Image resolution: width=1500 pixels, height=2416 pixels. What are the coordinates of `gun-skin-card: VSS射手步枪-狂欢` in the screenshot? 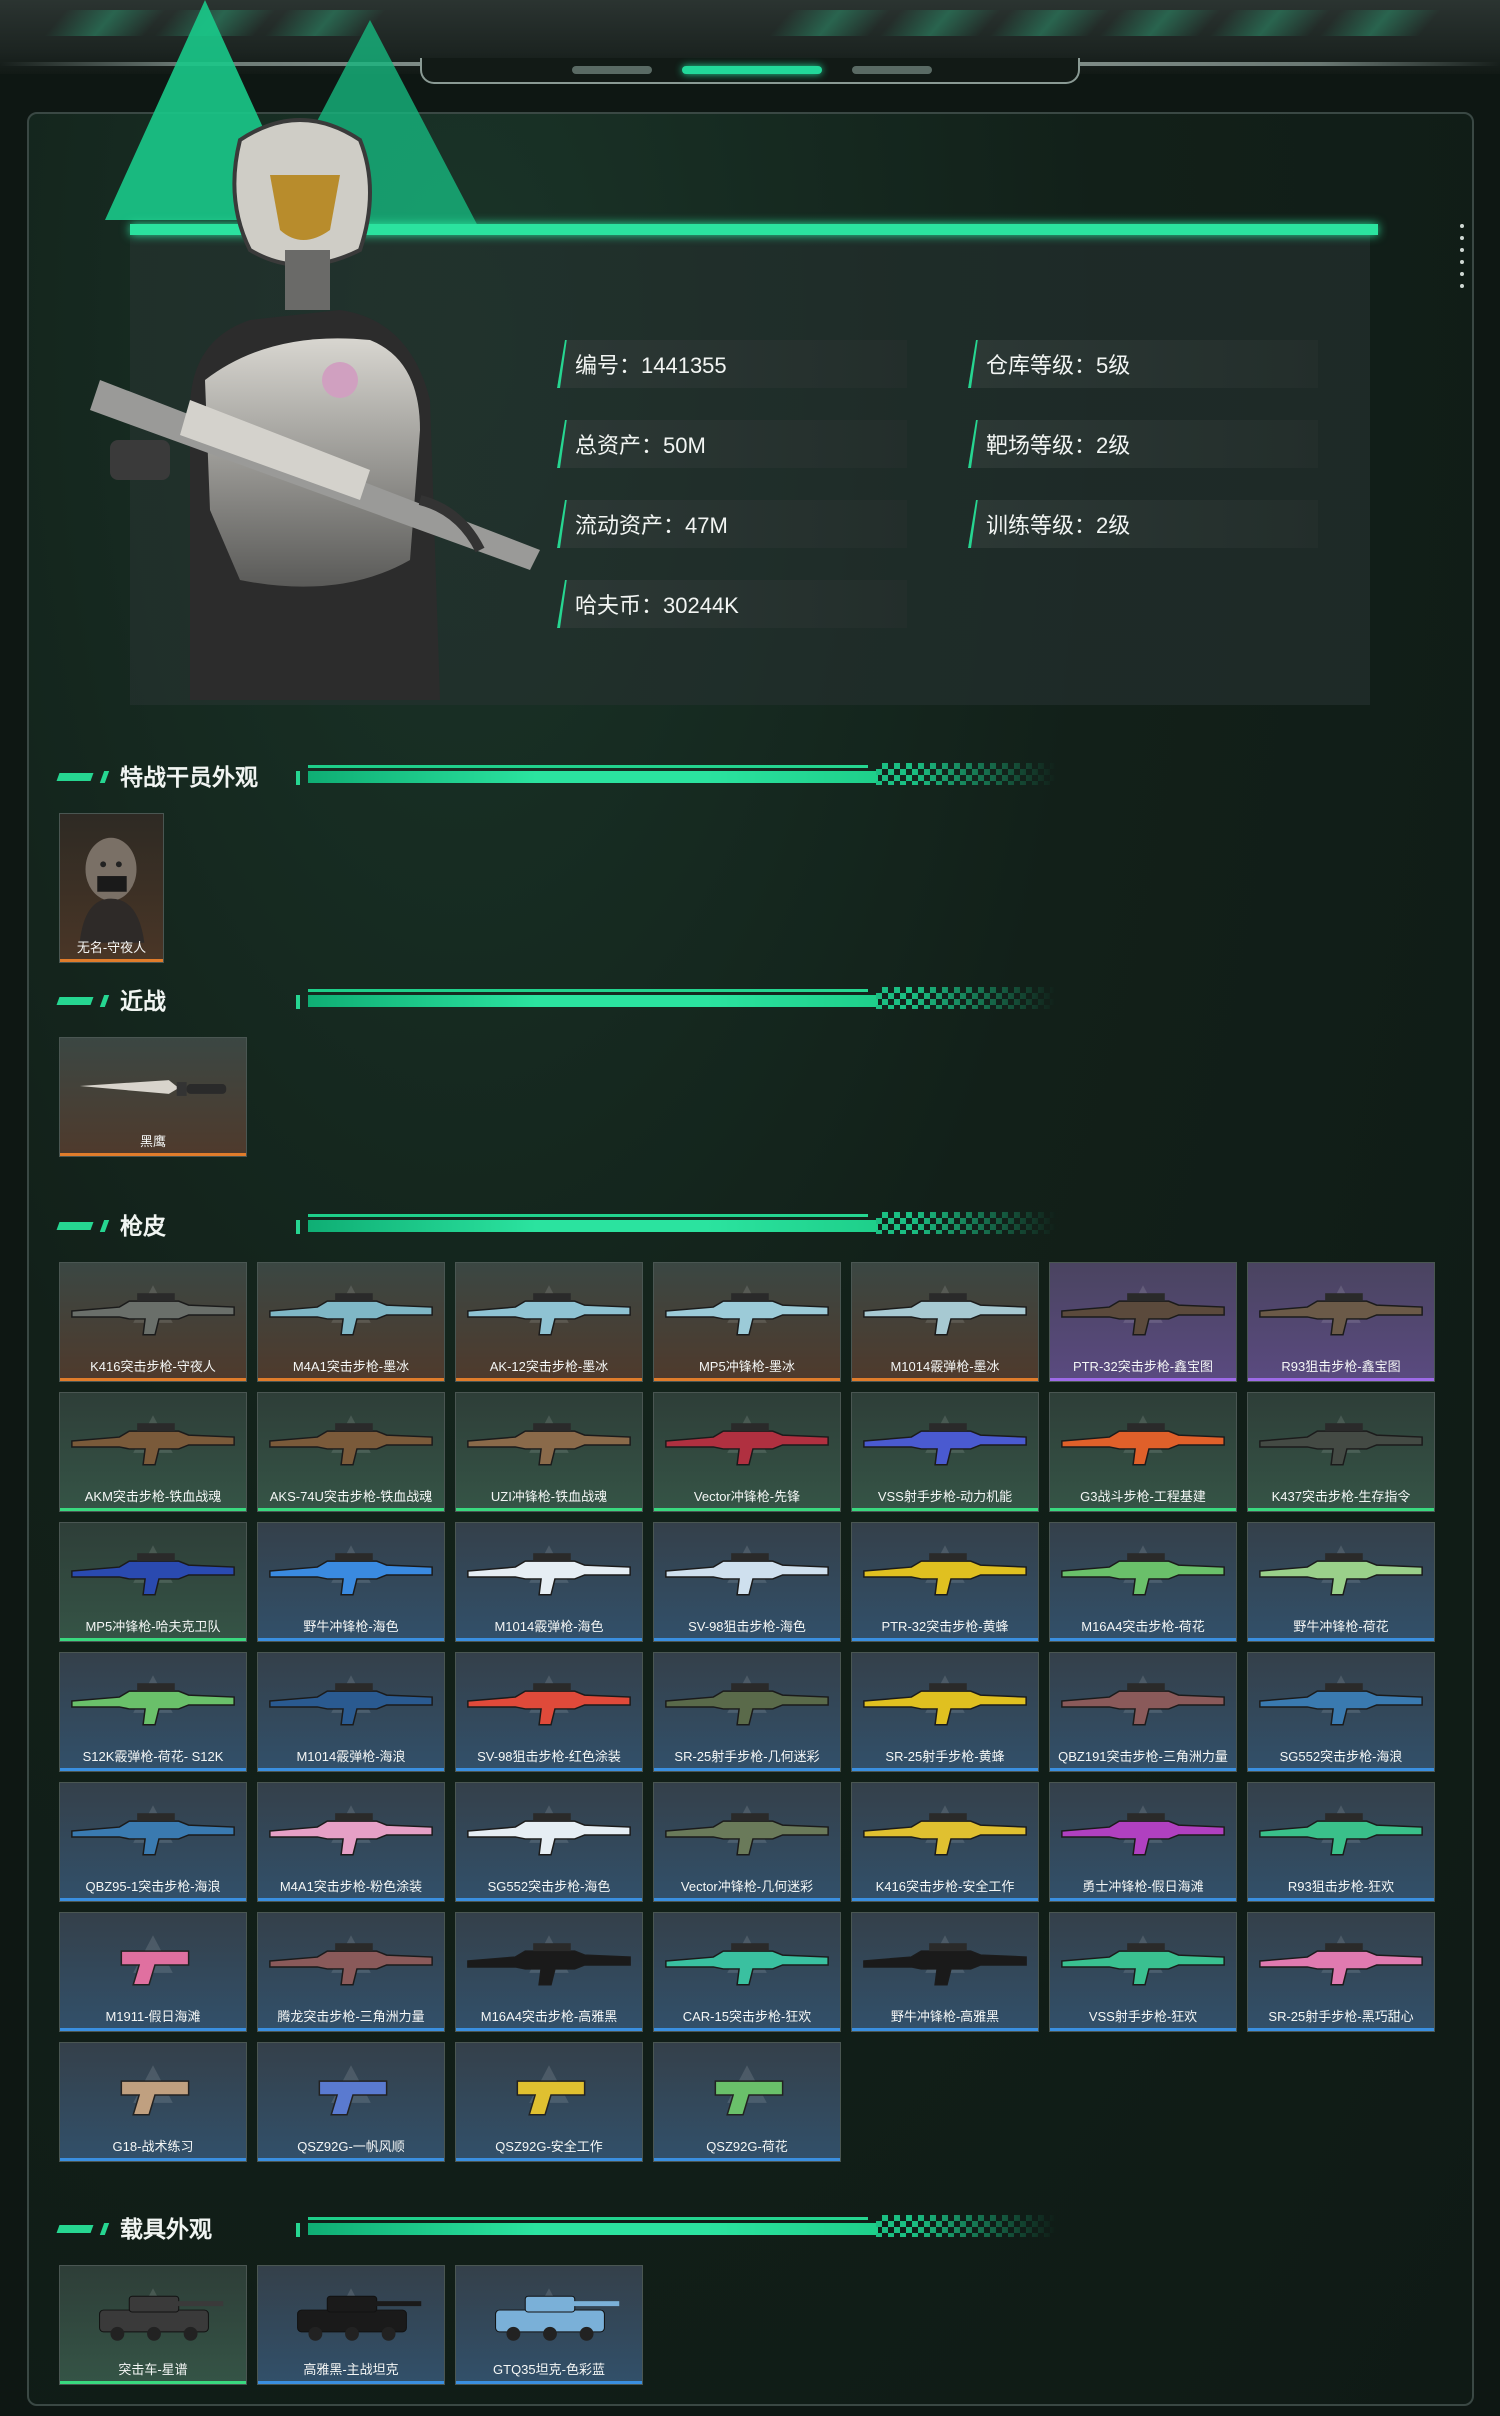 It's located at (1143, 1972).